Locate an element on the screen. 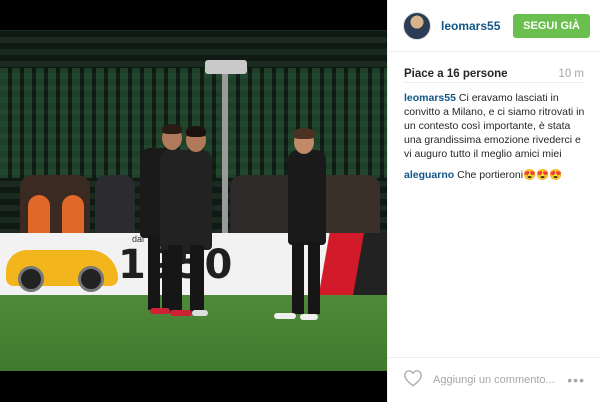 This screenshot has height=402, width=600. username-link: leomars55 is located at coordinates (477, 26).